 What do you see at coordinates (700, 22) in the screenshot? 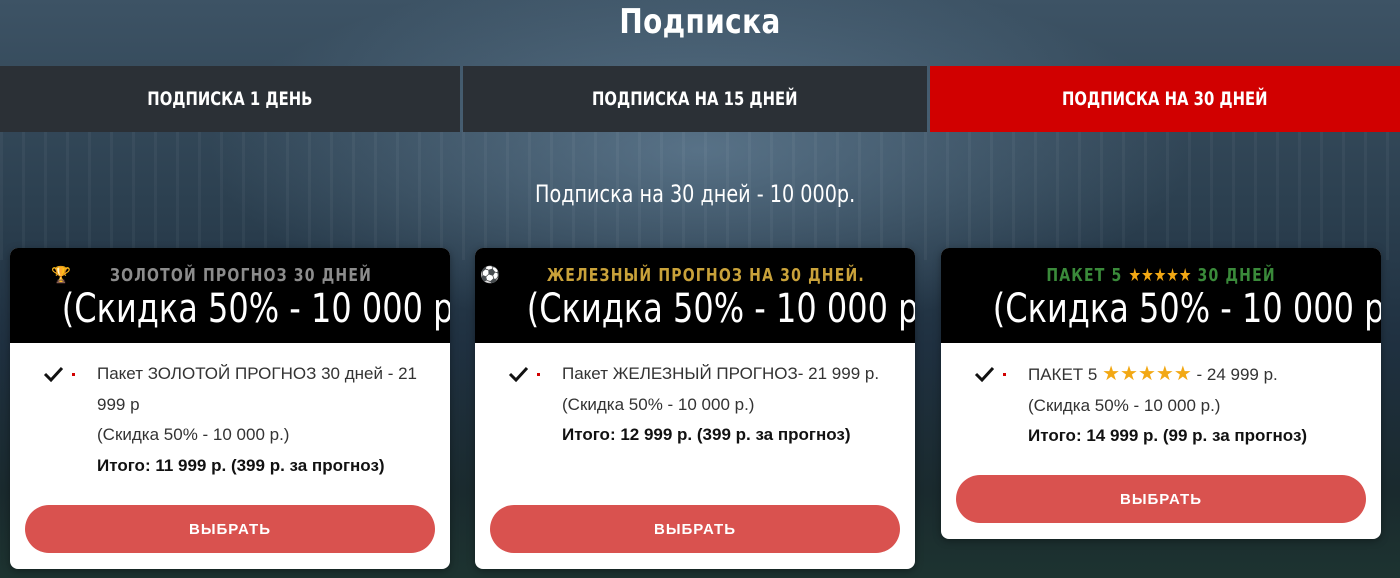
I see `page-title: Подписка` at bounding box center [700, 22].